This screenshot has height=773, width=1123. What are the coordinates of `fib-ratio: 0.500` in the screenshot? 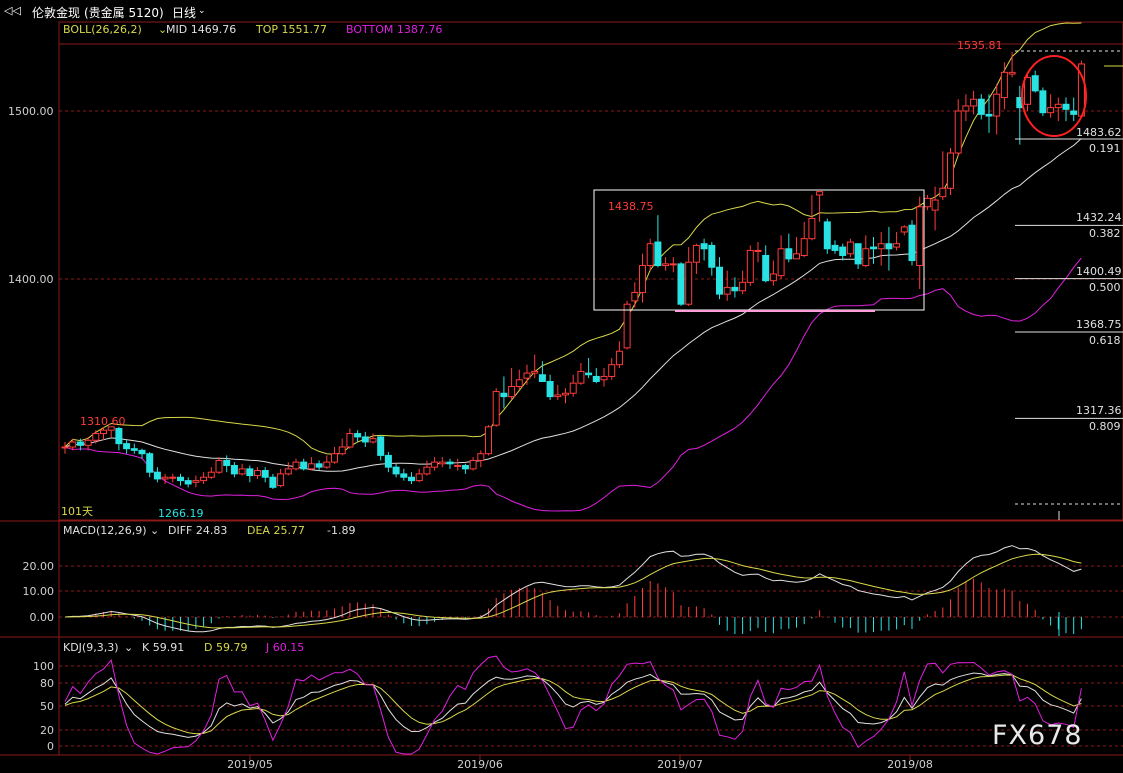 It's located at (1105, 287).